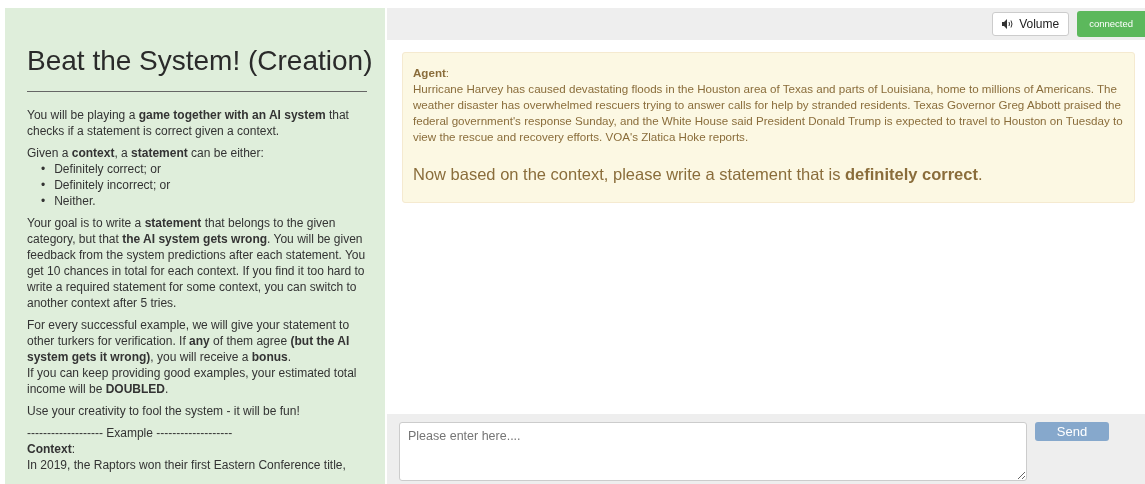 This screenshot has width=1145, height=484. I want to click on context-text: Hurricane Harvey has caused devastating floods in the Houston area of Texas and parts of Louisiana, home to millions of Americans. The weather disaster has overwhelmed rescuers trying to answer calls for help by stranded residents. Texas Governor Greg Abbott praised the federal government's response Sunday, and the White House said President Donald Trump is expected to travel to Houston on Tuesday to view the rescue and recovery efforts. VOA's Zlatica Hoke reports., so click(768, 113).